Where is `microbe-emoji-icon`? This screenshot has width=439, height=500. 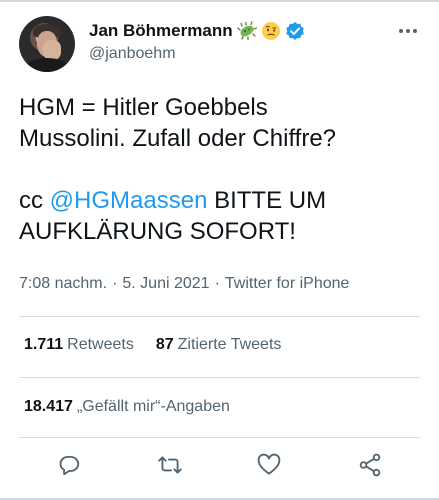 microbe-emoji-icon is located at coordinates (246, 31).